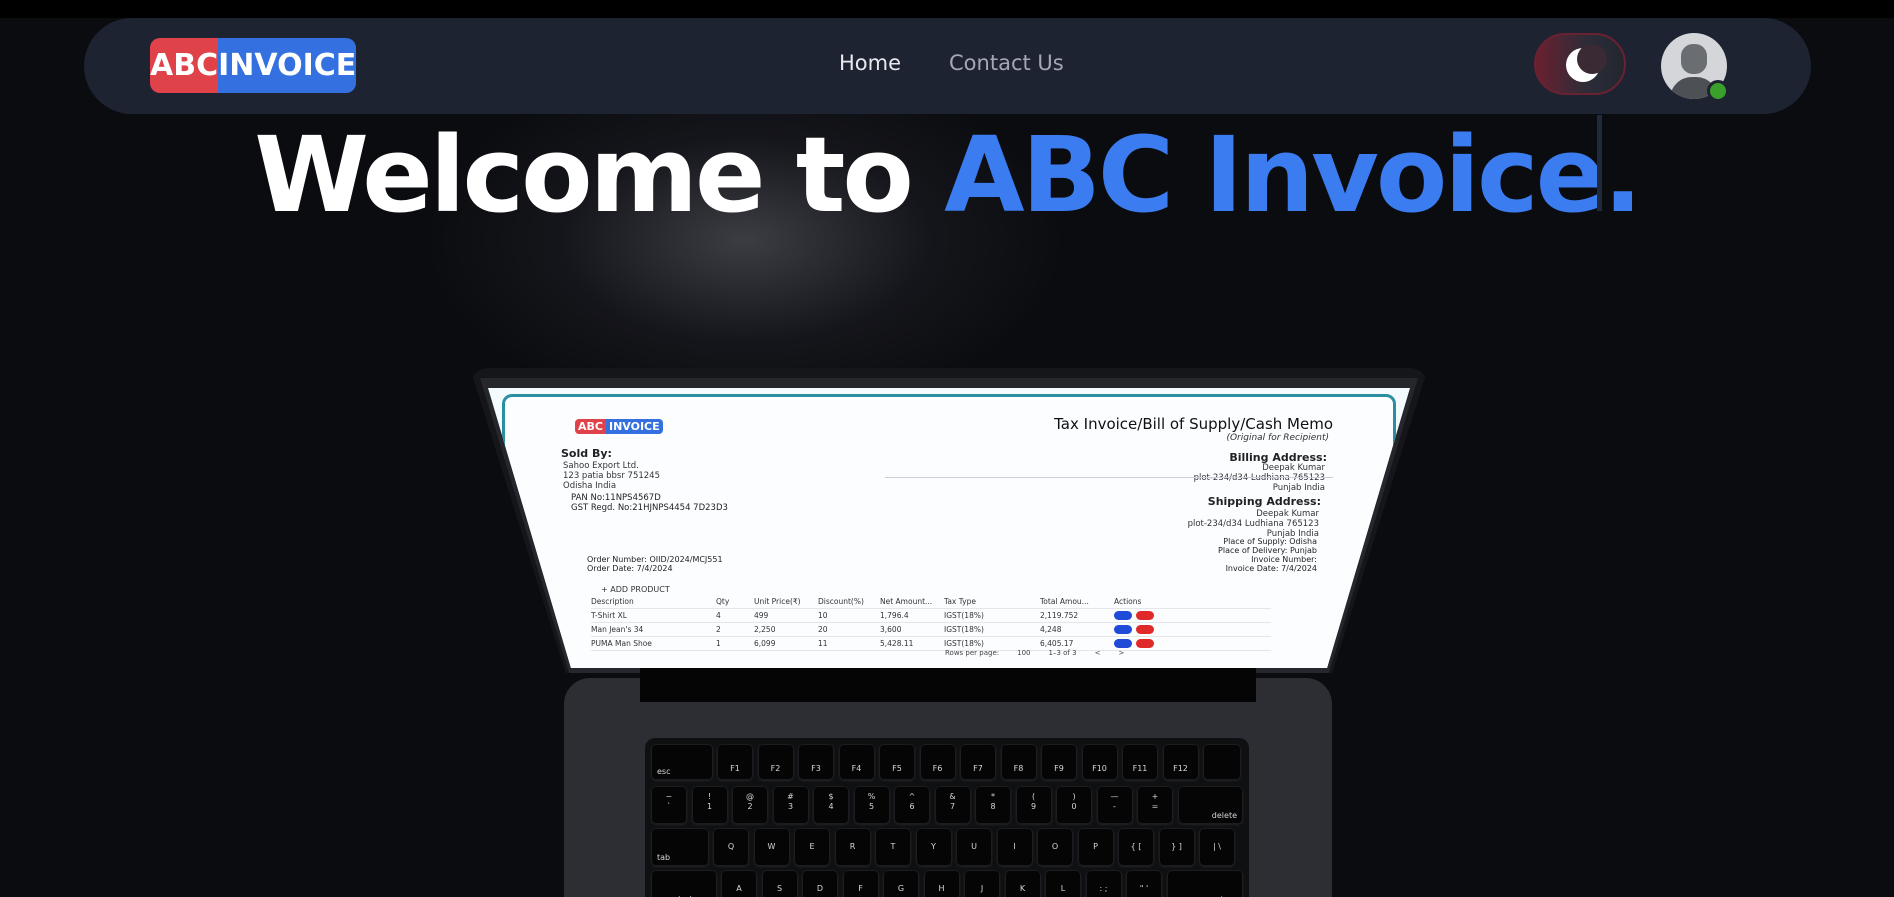 The height and width of the screenshot is (897, 1894). Describe the element at coordinates (1022, 883) in the screenshot. I see `key: K` at that location.